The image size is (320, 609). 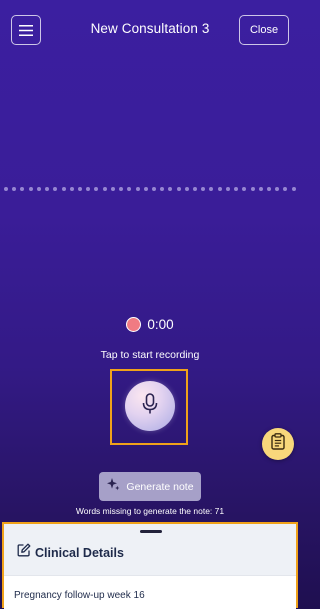 What do you see at coordinates (160, 324) in the screenshot?
I see `elapsed-time: 0:00` at bounding box center [160, 324].